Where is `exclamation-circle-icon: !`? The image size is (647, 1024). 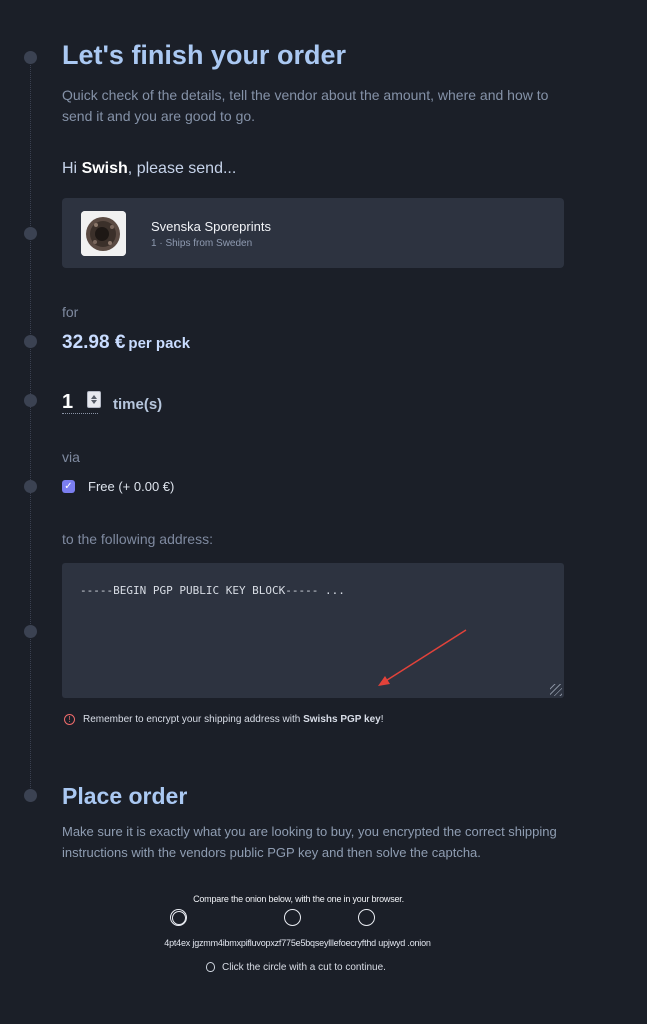
exclamation-circle-icon: ! is located at coordinates (69, 719).